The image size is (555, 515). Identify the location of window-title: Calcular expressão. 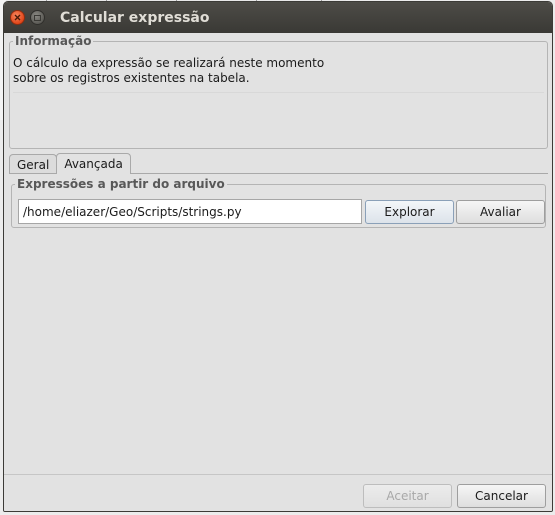
(135, 17).